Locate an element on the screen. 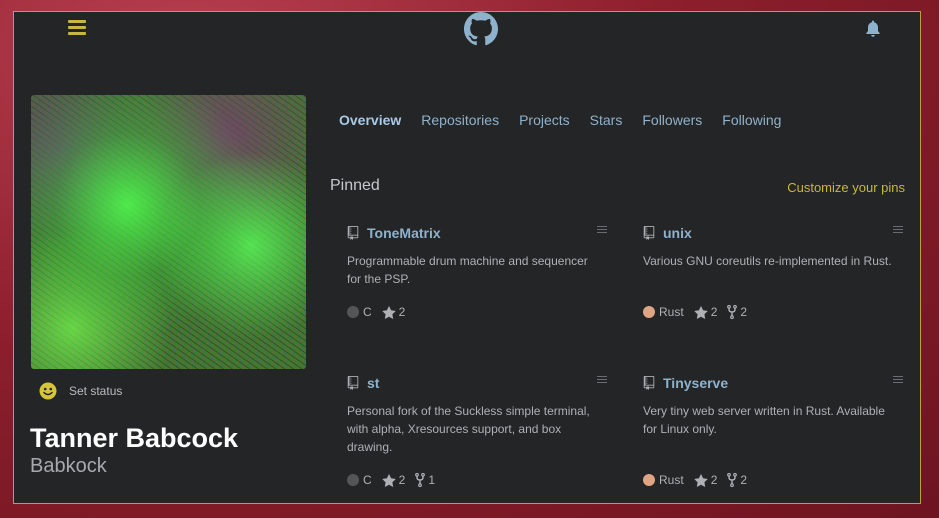 The image size is (939, 518). repo-forks-link: 1 is located at coordinates (425, 480).